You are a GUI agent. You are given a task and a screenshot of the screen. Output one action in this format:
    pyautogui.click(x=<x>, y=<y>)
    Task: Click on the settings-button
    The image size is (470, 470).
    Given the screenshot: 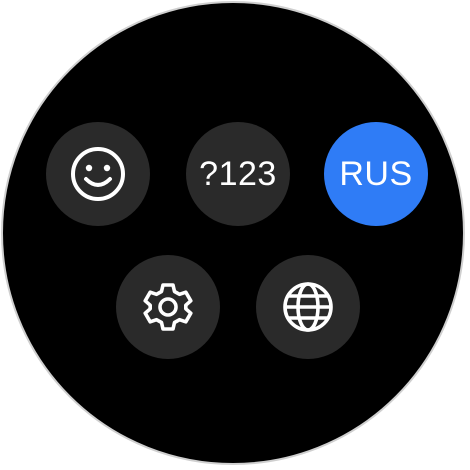 What is the action you would take?
    pyautogui.click(x=168, y=307)
    